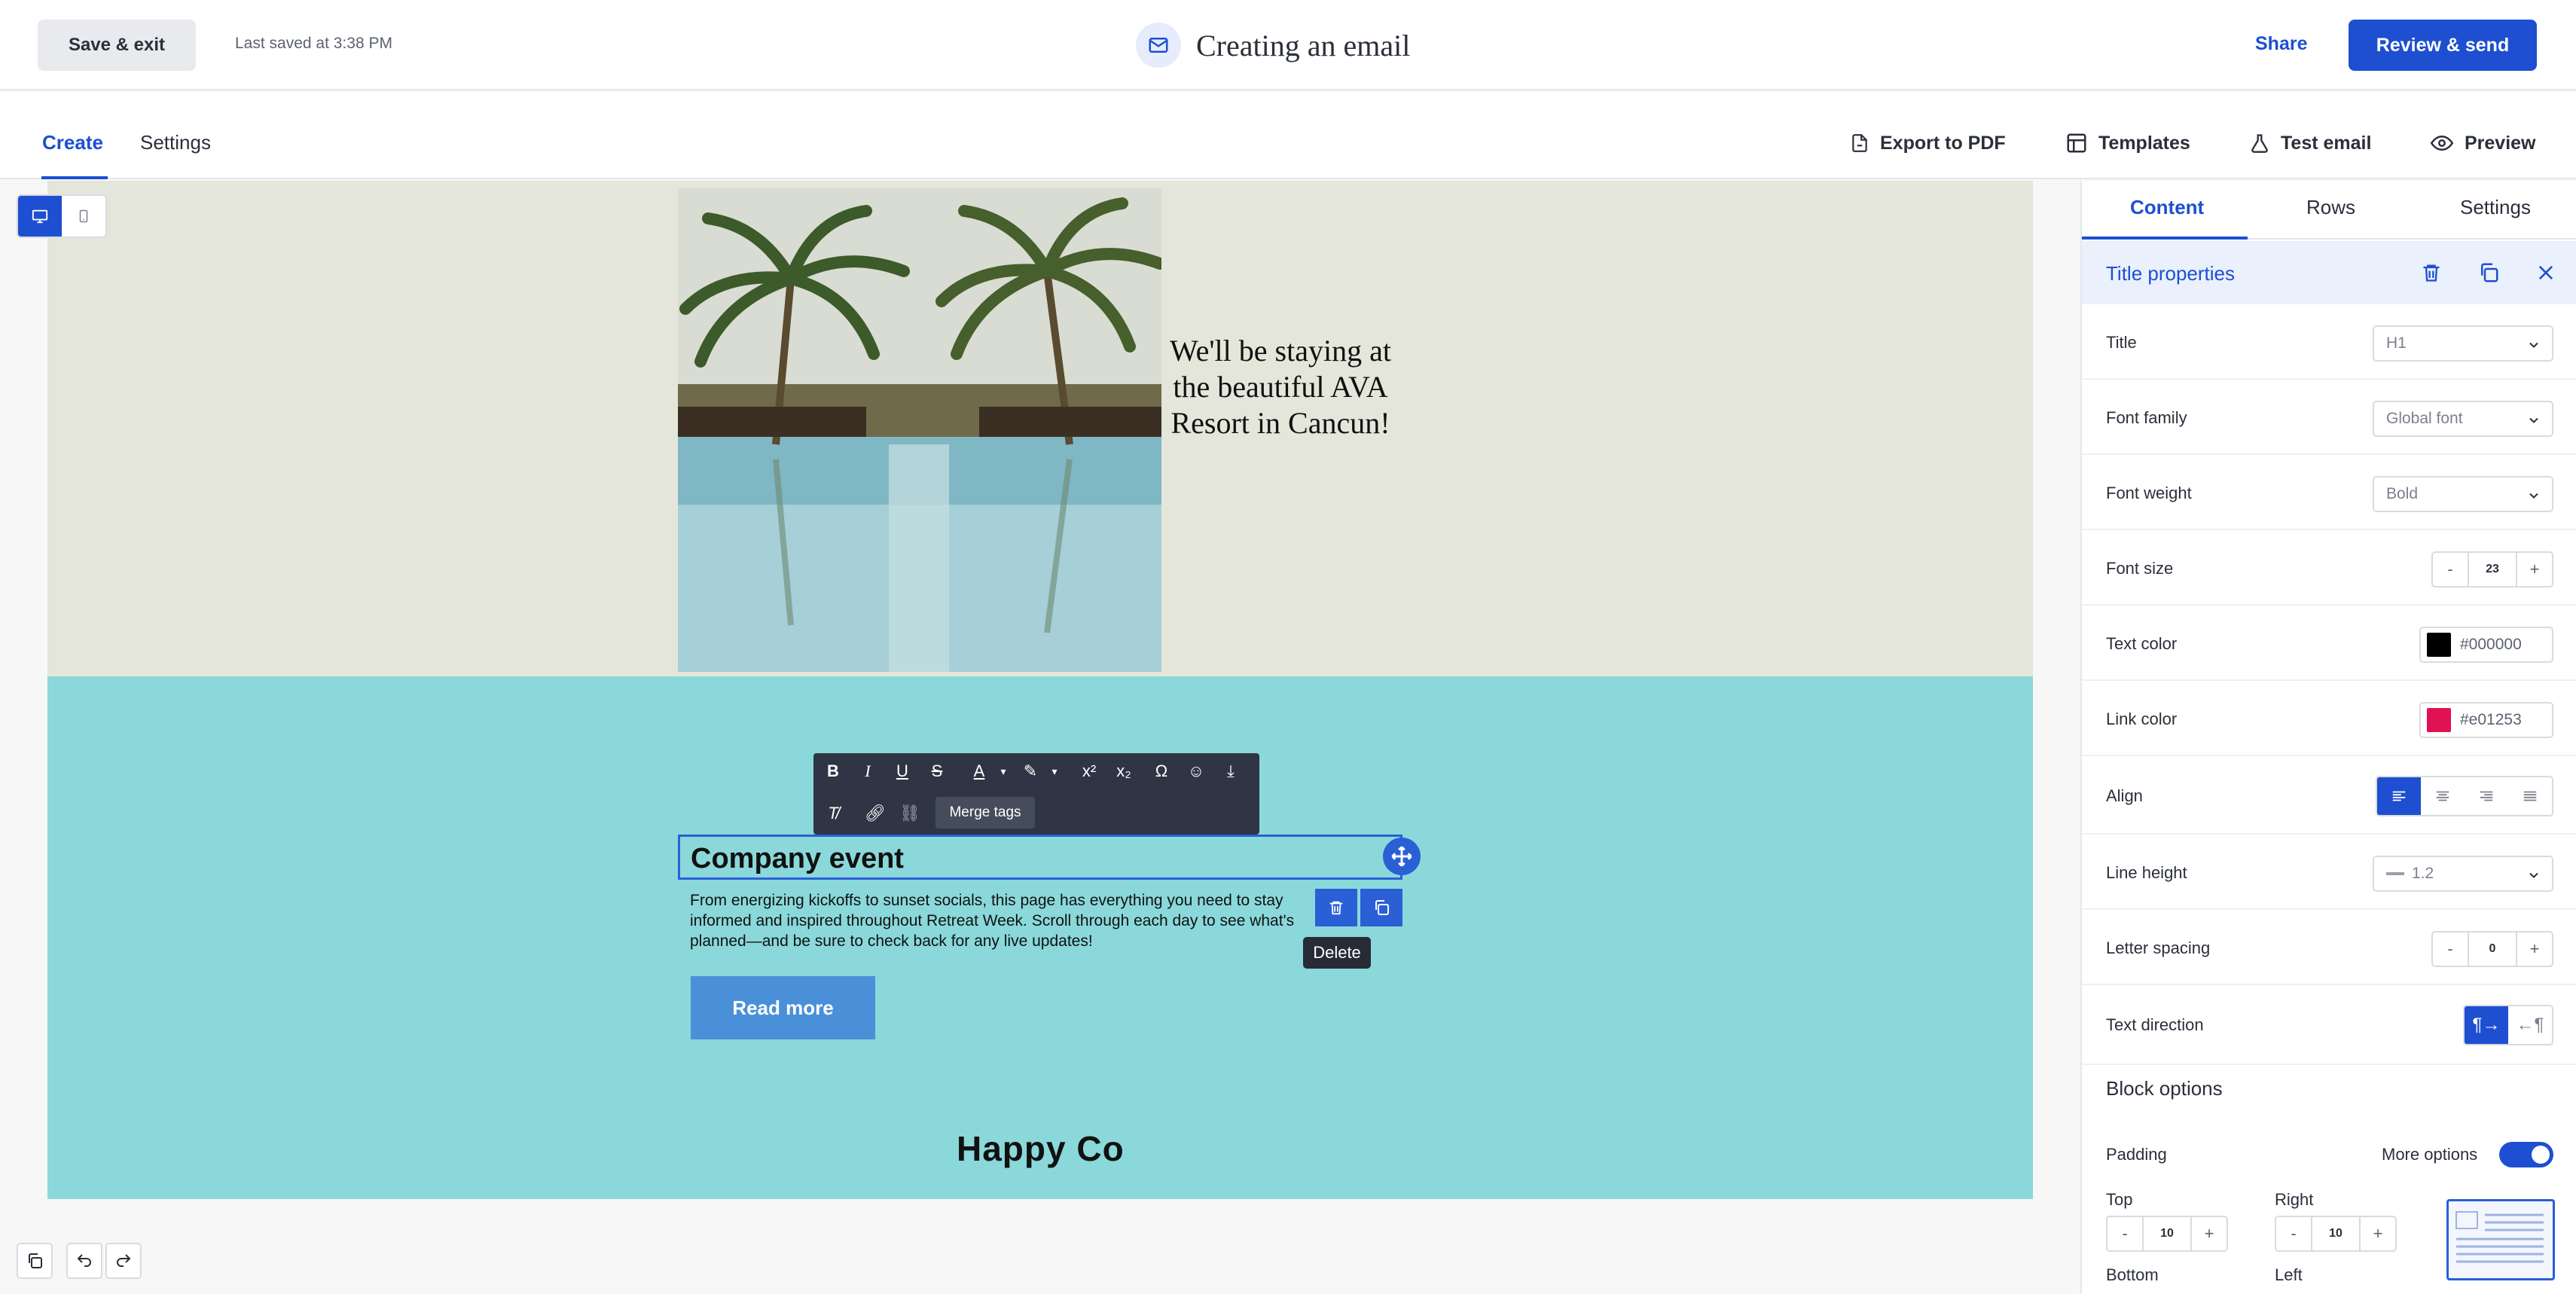  What do you see at coordinates (2167, 207) in the screenshot?
I see `panel-tab-content: Content` at bounding box center [2167, 207].